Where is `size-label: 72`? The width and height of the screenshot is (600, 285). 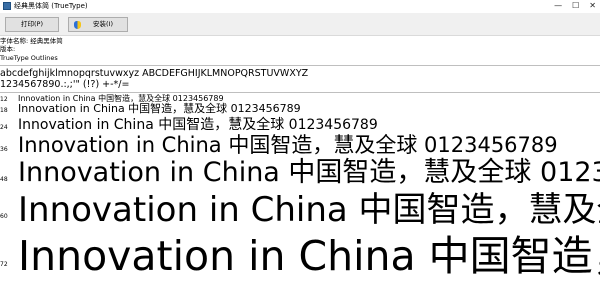 size-label: 72 is located at coordinates (4, 264).